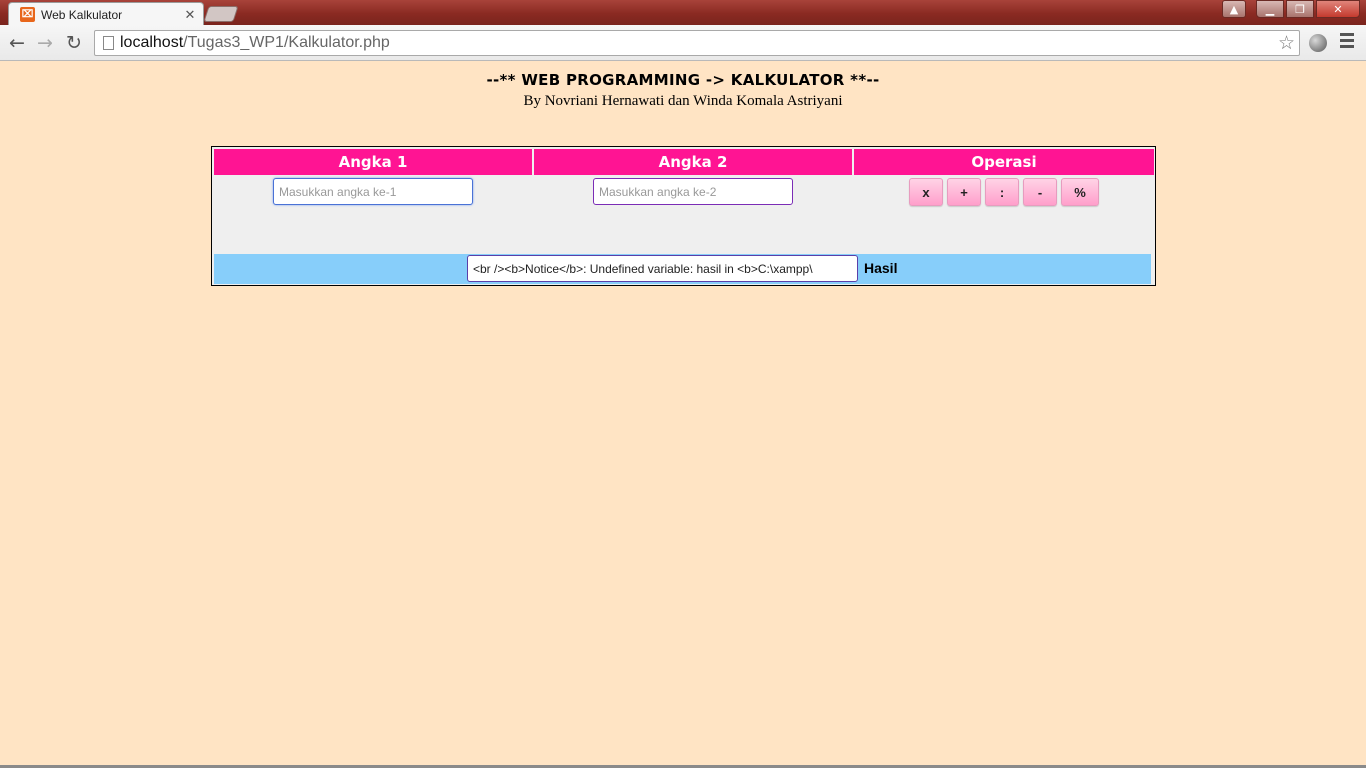 This screenshot has height=768, width=1366. Describe the element at coordinates (17, 43) in the screenshot. I see `back-arrow-icon: ←` at that location.